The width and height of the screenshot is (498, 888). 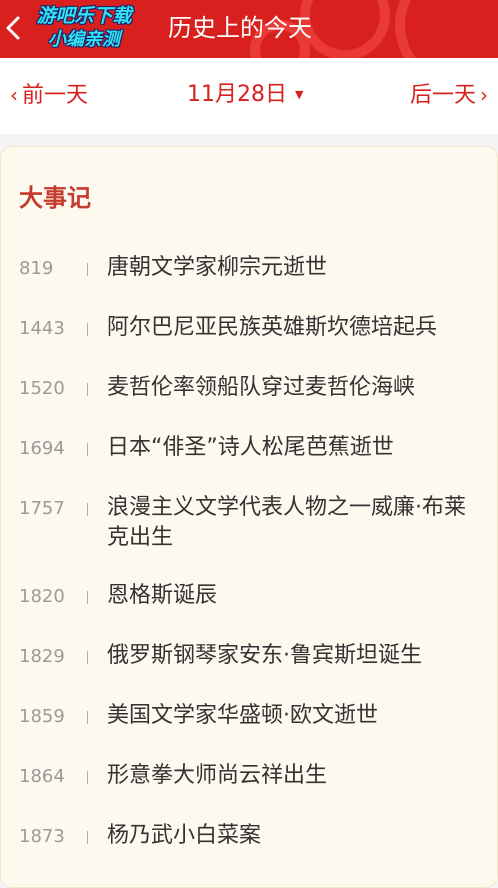 I want to click on event-year: 1757, so click(x=42, y=508).